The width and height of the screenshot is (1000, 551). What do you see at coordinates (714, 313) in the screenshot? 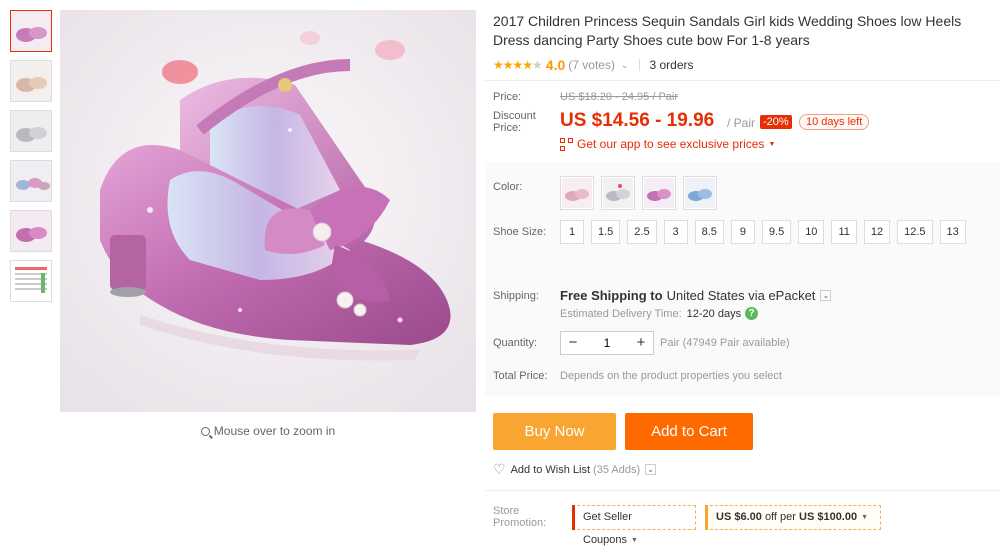
I see `delivery-days: 12-20 days` at bounding box center [714, 313].